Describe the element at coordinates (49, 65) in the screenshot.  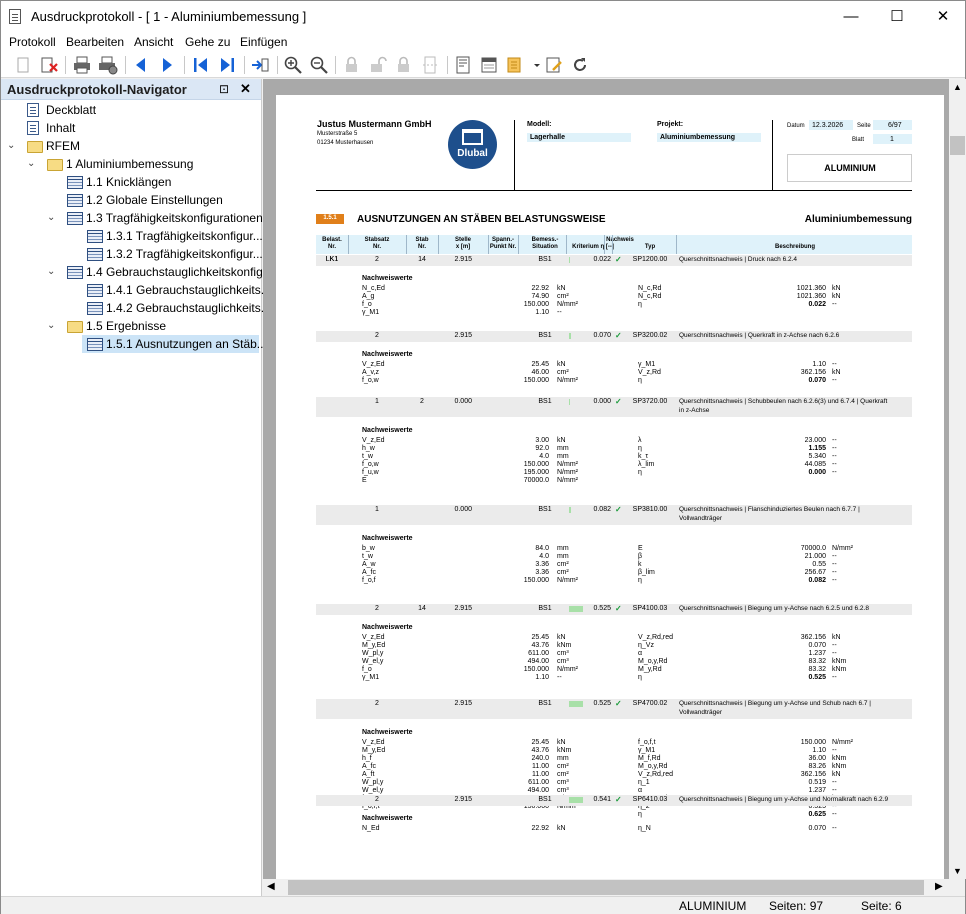
I see `delete-page-icon` at that location.